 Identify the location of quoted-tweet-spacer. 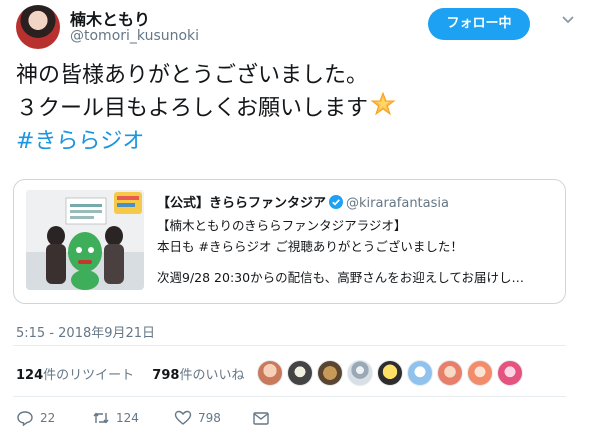
(357, 262).